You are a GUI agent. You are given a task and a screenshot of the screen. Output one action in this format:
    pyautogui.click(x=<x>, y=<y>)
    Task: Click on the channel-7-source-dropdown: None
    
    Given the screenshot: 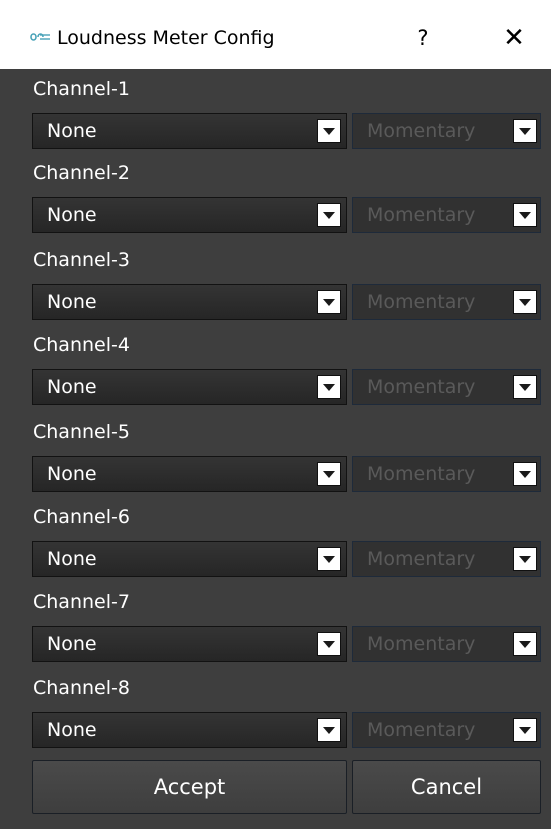 What is the action you would take?
    pyautogui.click(x=189, y=644)
    